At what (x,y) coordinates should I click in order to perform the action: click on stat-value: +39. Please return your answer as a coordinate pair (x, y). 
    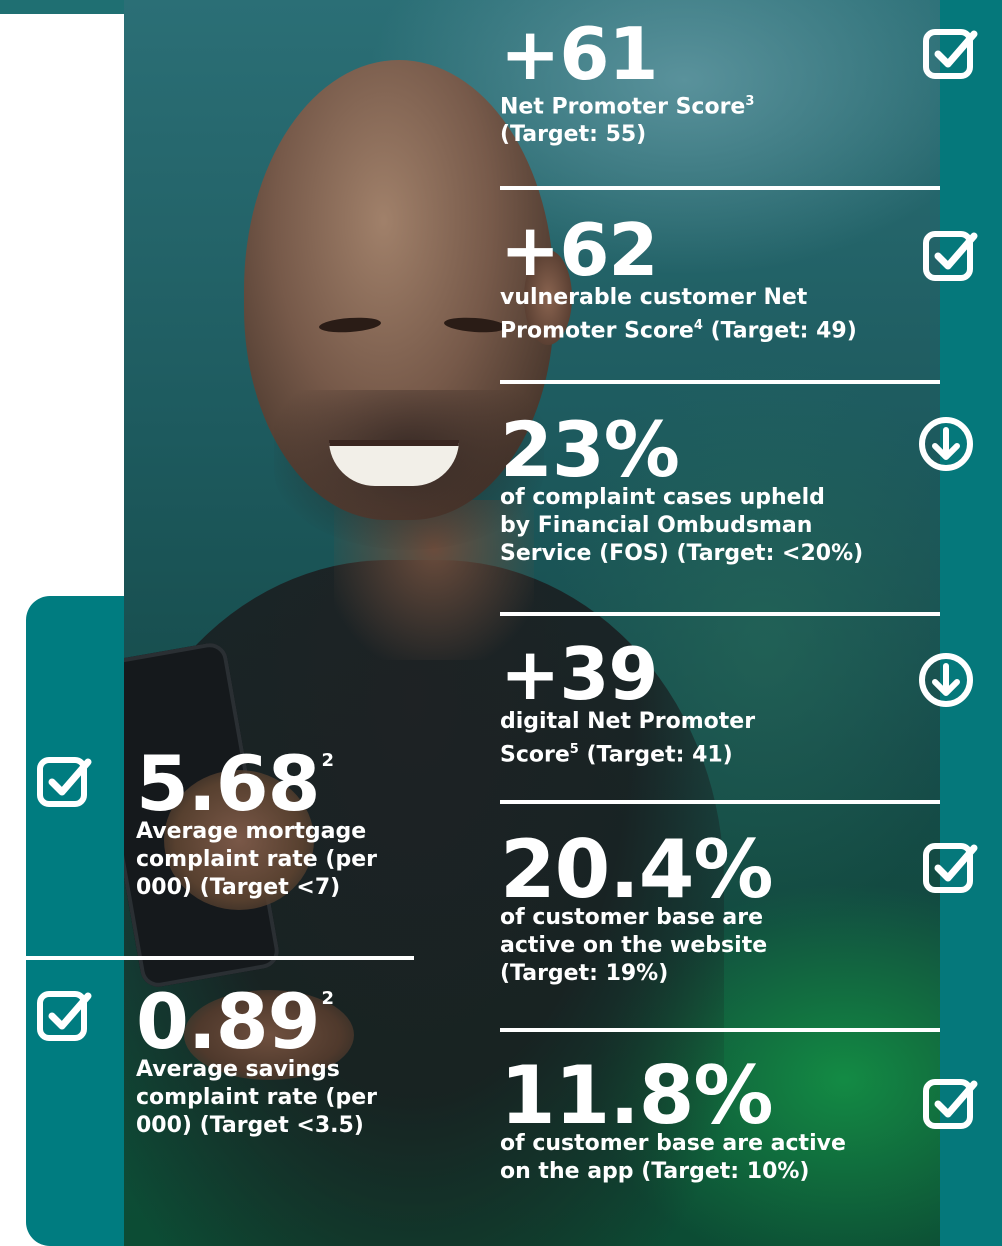
    Looking at the image, I should click on (579, 674).